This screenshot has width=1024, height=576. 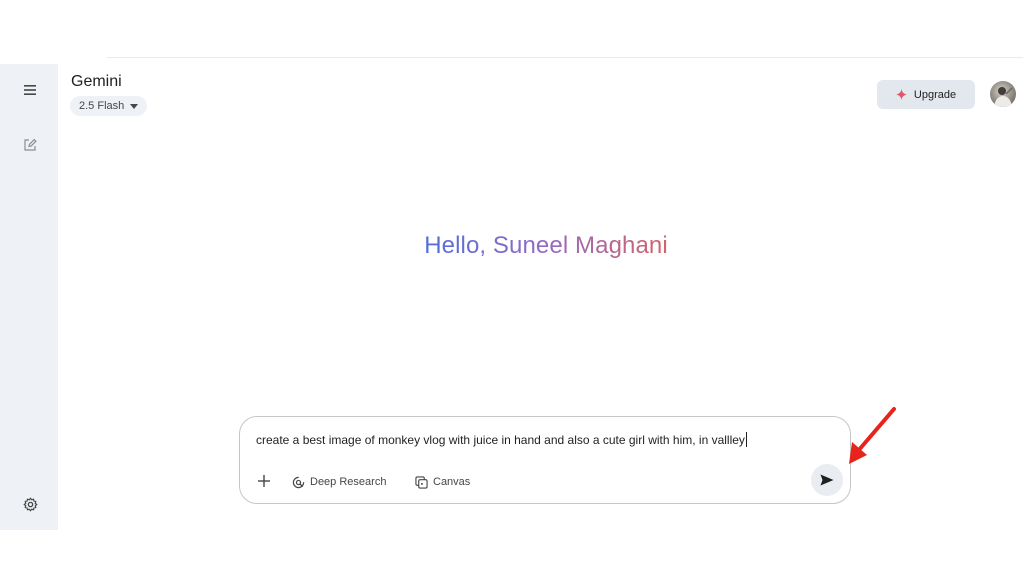 I want to click on menu-icon, so click(x=30, y=90).